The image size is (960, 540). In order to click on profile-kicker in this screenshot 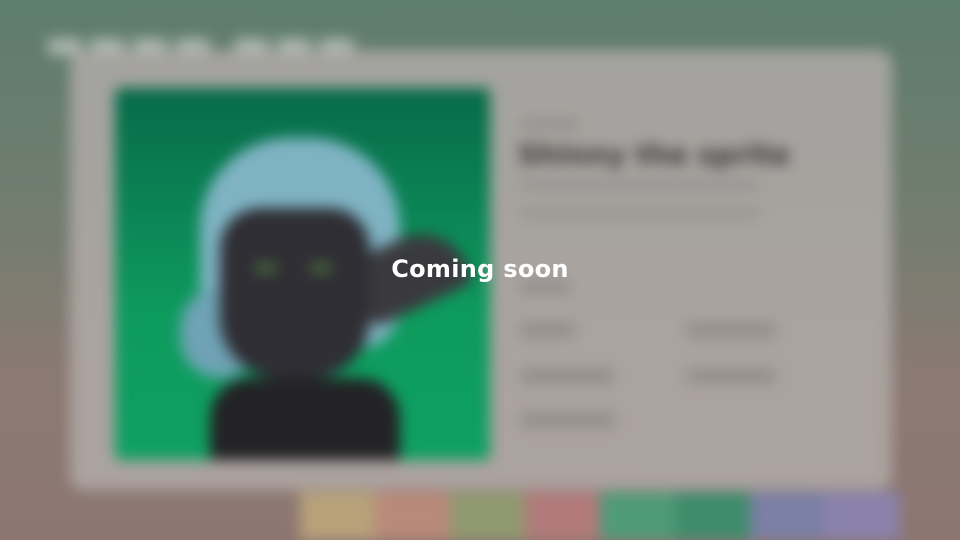, I will do `click(550, 124)`.